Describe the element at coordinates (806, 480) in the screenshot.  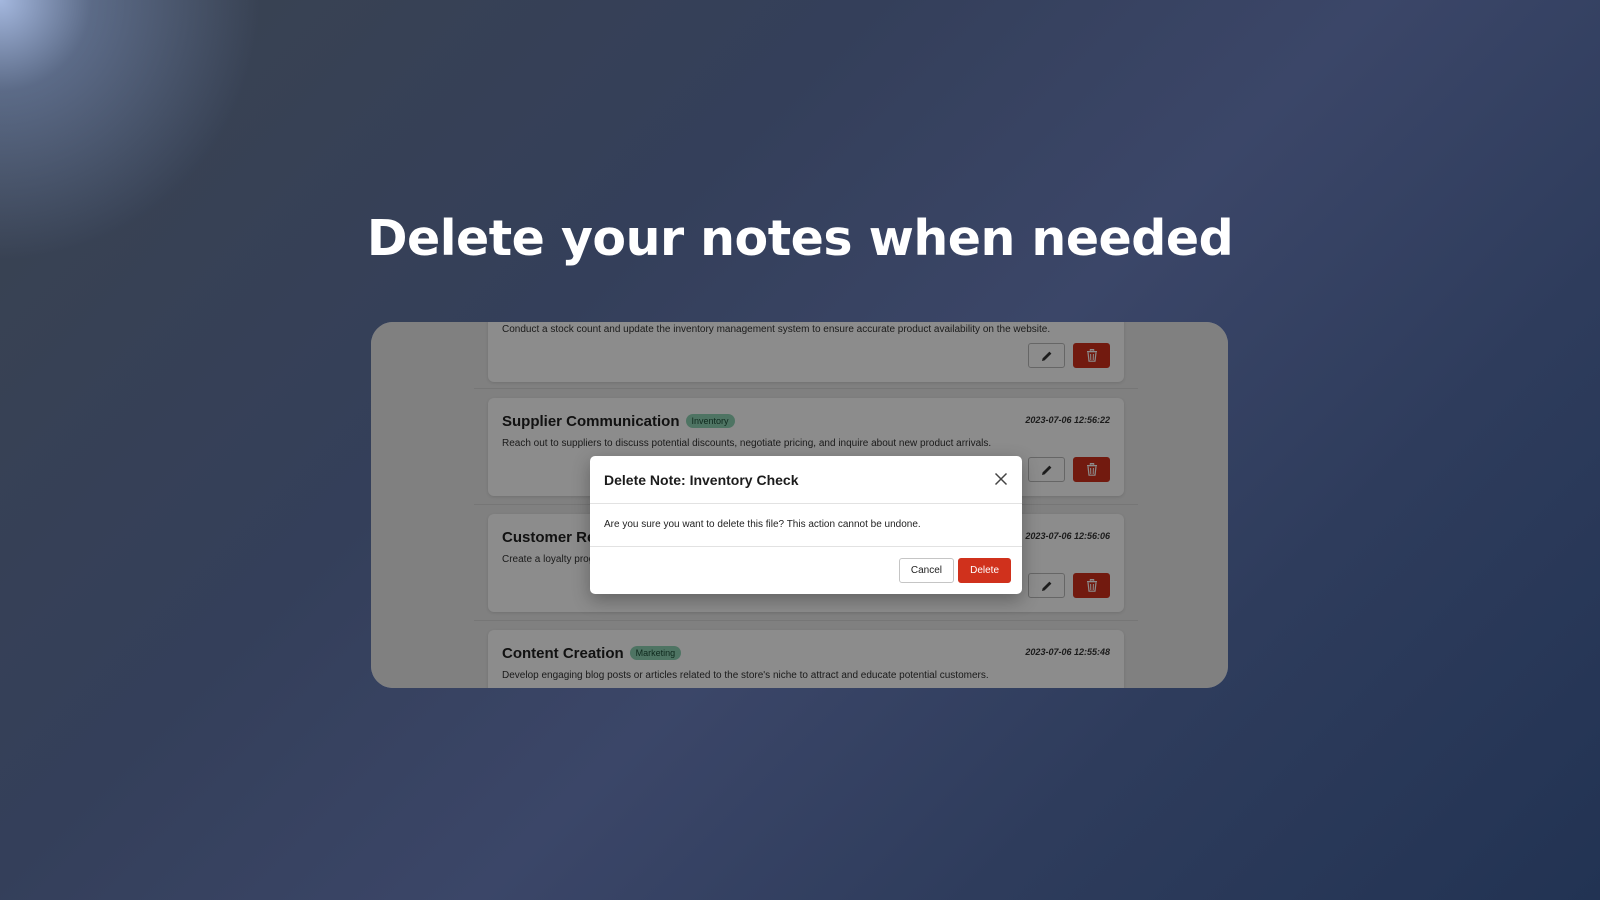
I see `dialog-header: Delete Note: Inventory Check` at that location.